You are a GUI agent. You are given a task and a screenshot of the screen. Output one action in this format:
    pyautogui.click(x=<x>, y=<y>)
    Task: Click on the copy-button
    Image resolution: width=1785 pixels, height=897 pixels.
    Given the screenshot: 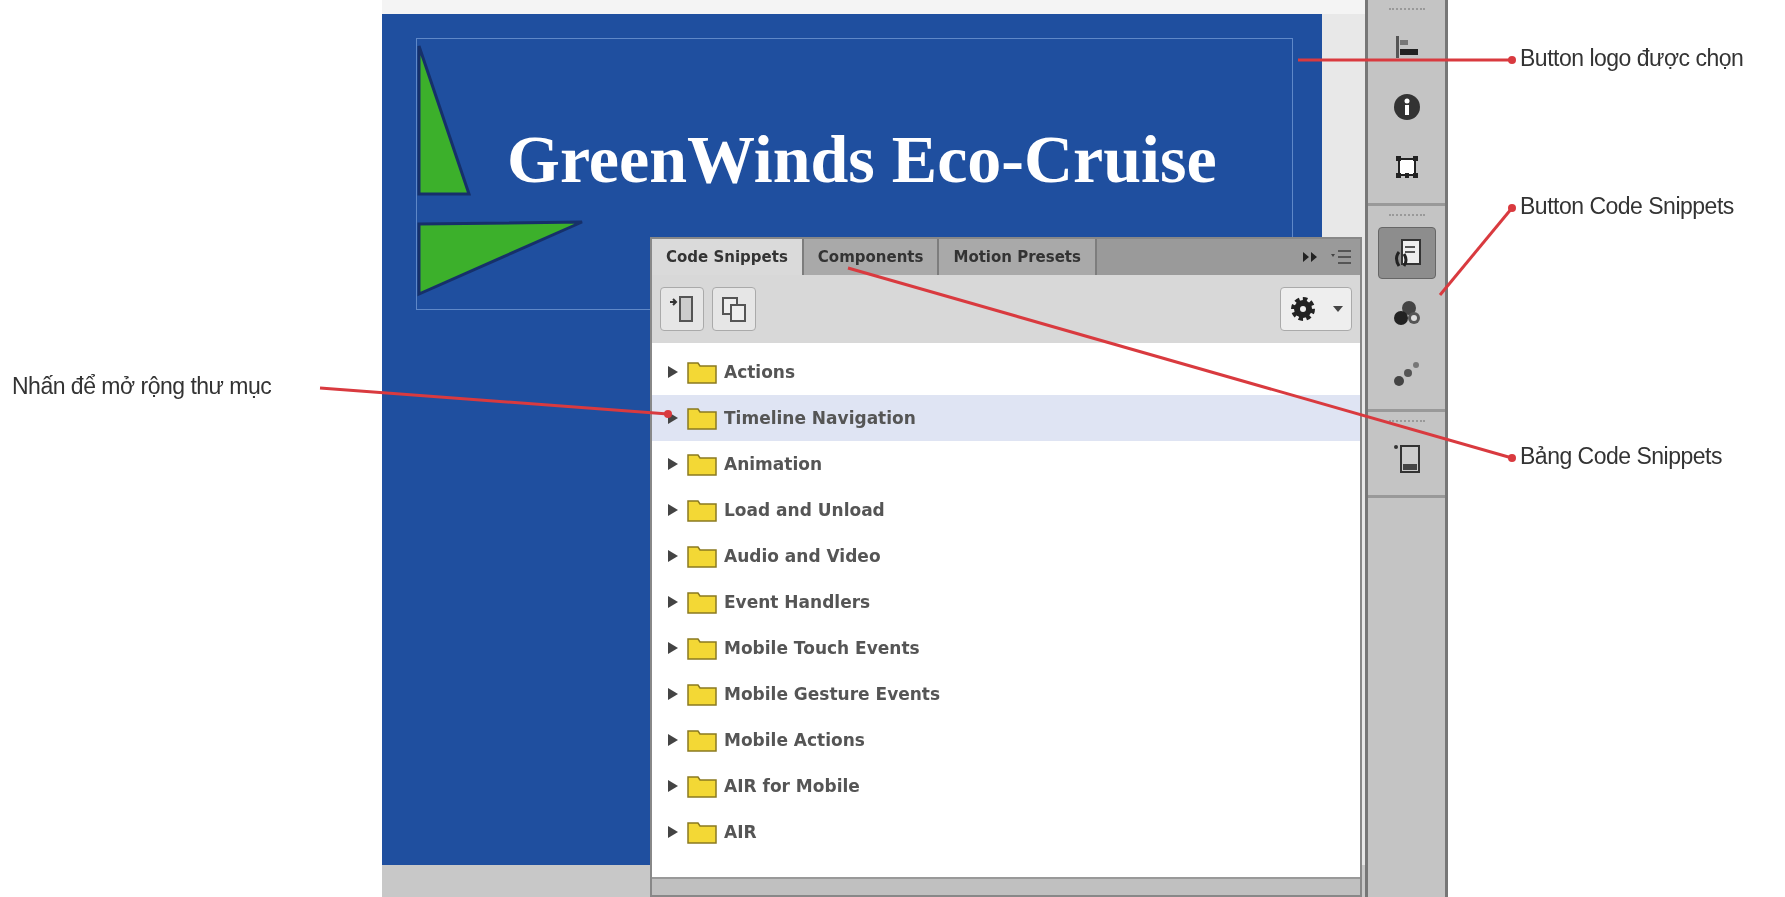 What is the action you would take?
    pyautogui.click(x=734, y=309)
    